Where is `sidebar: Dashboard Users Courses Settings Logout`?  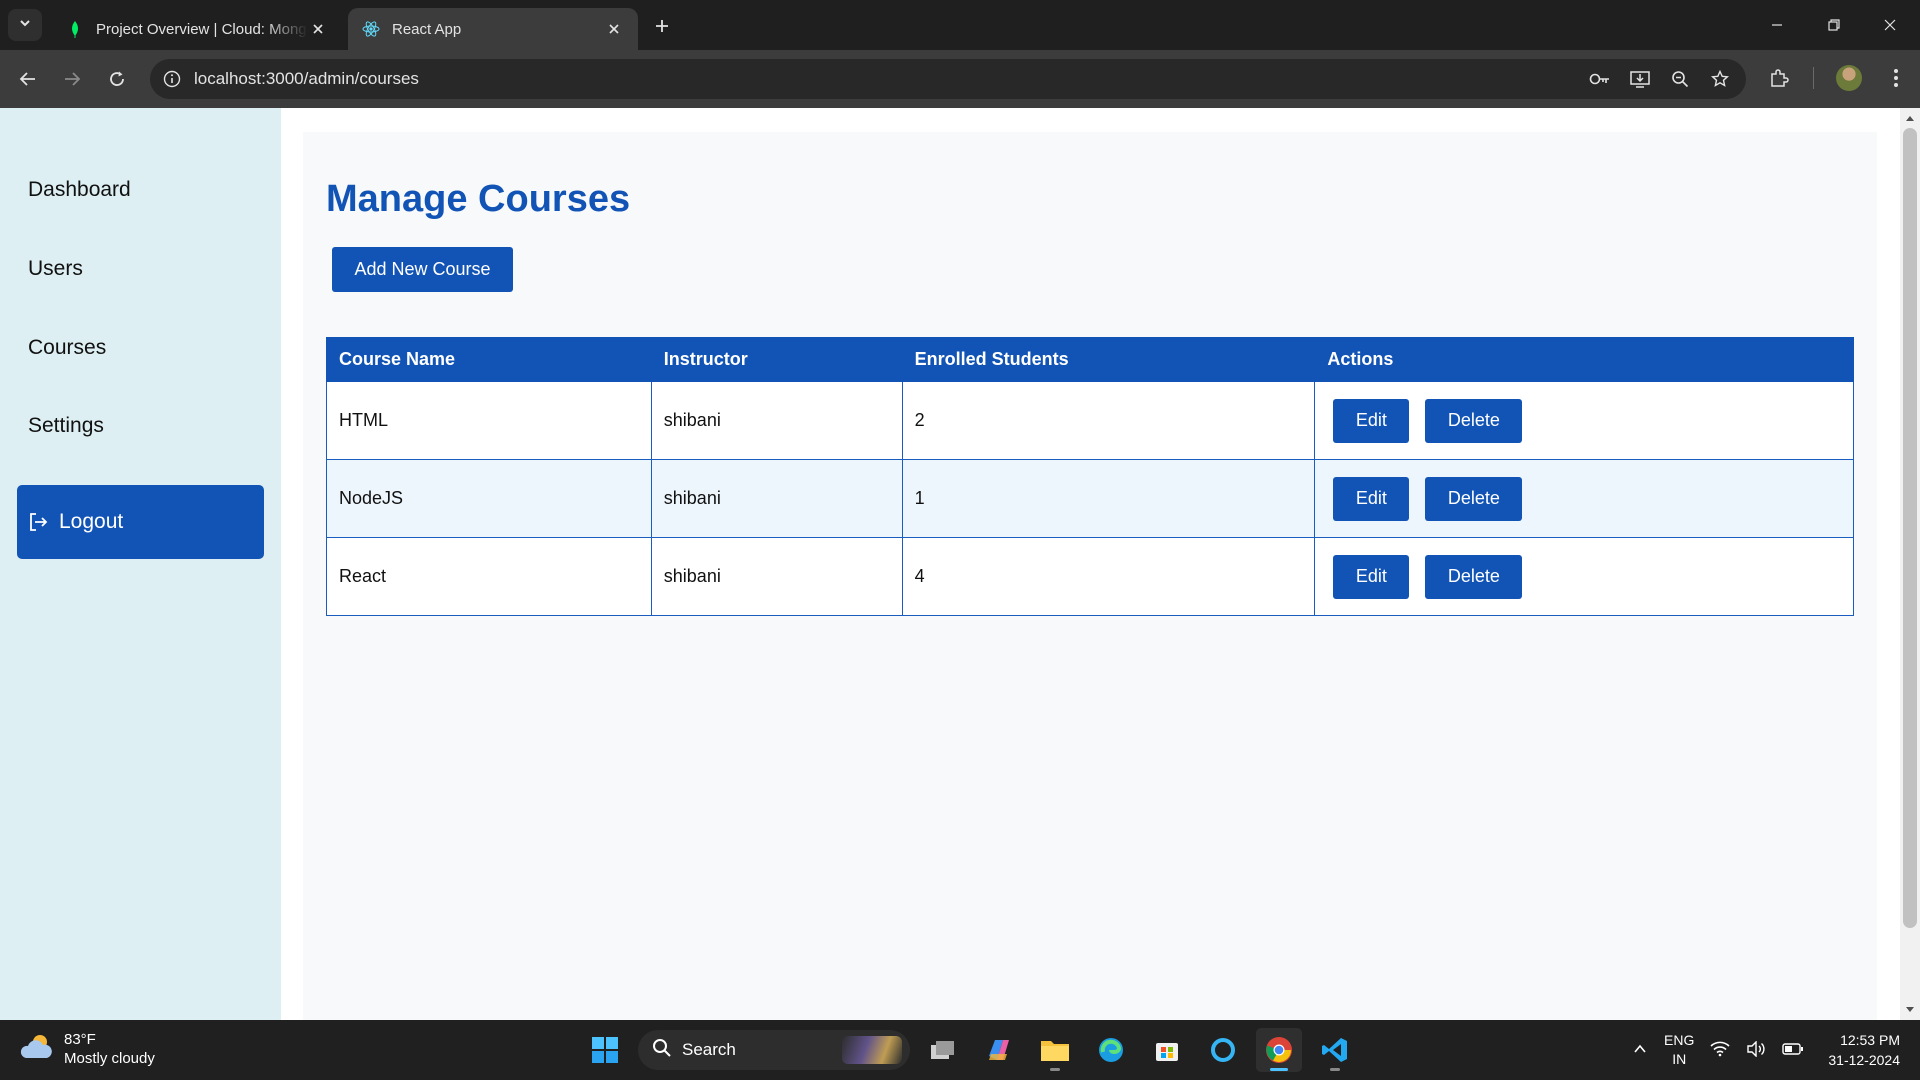
sidebar: Dashboard Users Courses Settings Logout is located at coordinates (140, 564).